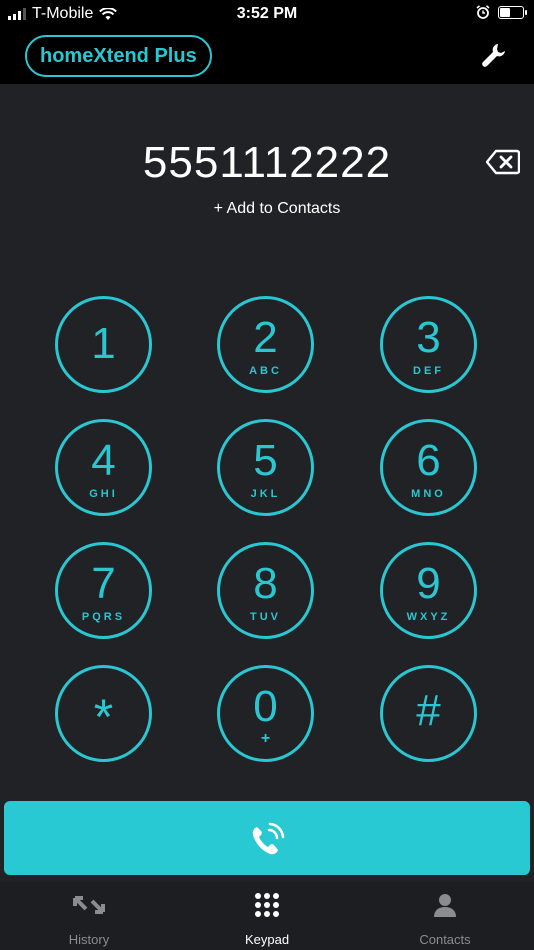 The height and width of the screenshot is (950, 534). I want to click on status-bar: T-Mobile 3:52 PM, so click(267, 15).